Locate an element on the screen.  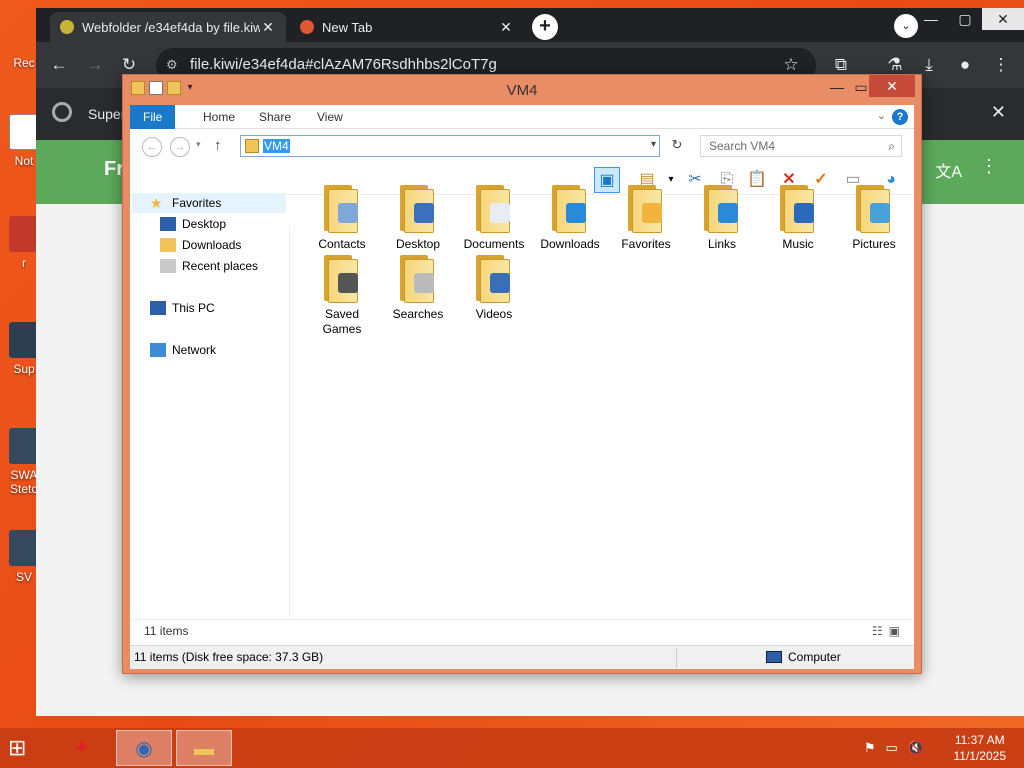
extensions-icon: ⧉ is located at coordinates (841, 65).